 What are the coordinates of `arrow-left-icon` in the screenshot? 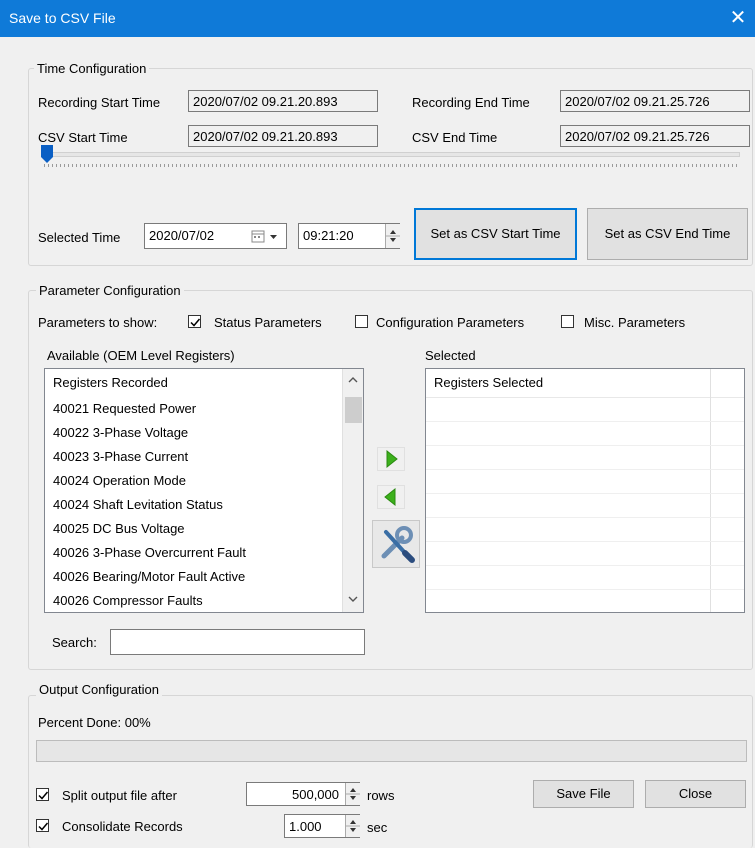 It's located at (391, 497).